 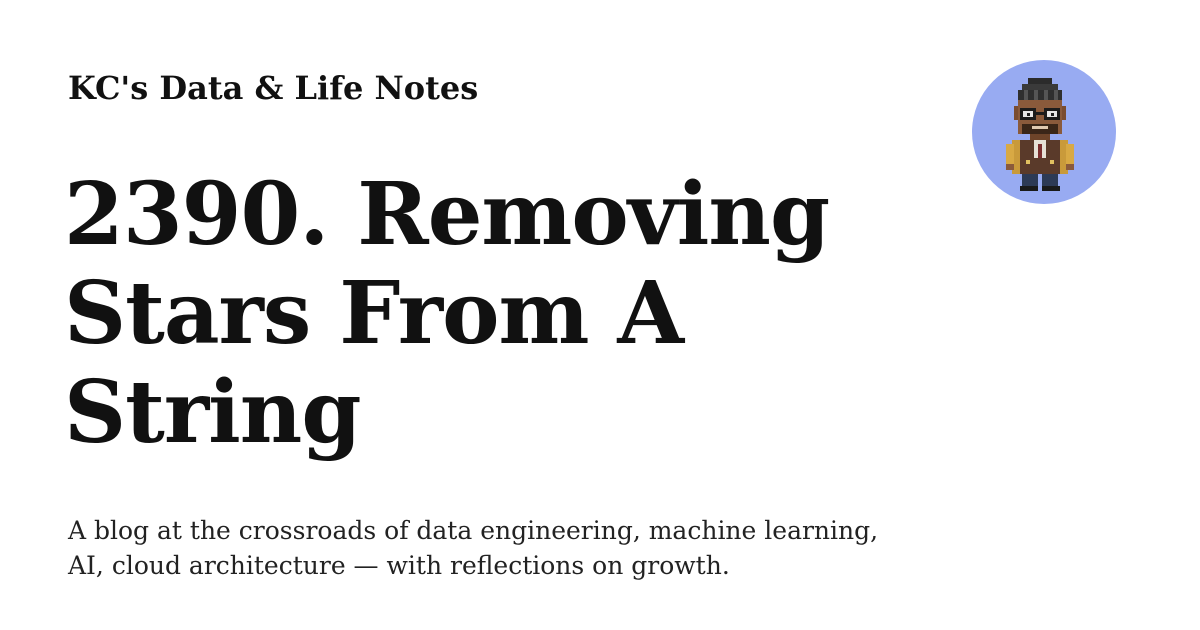 I want to click on avatar, so click(x=1044, y=132).